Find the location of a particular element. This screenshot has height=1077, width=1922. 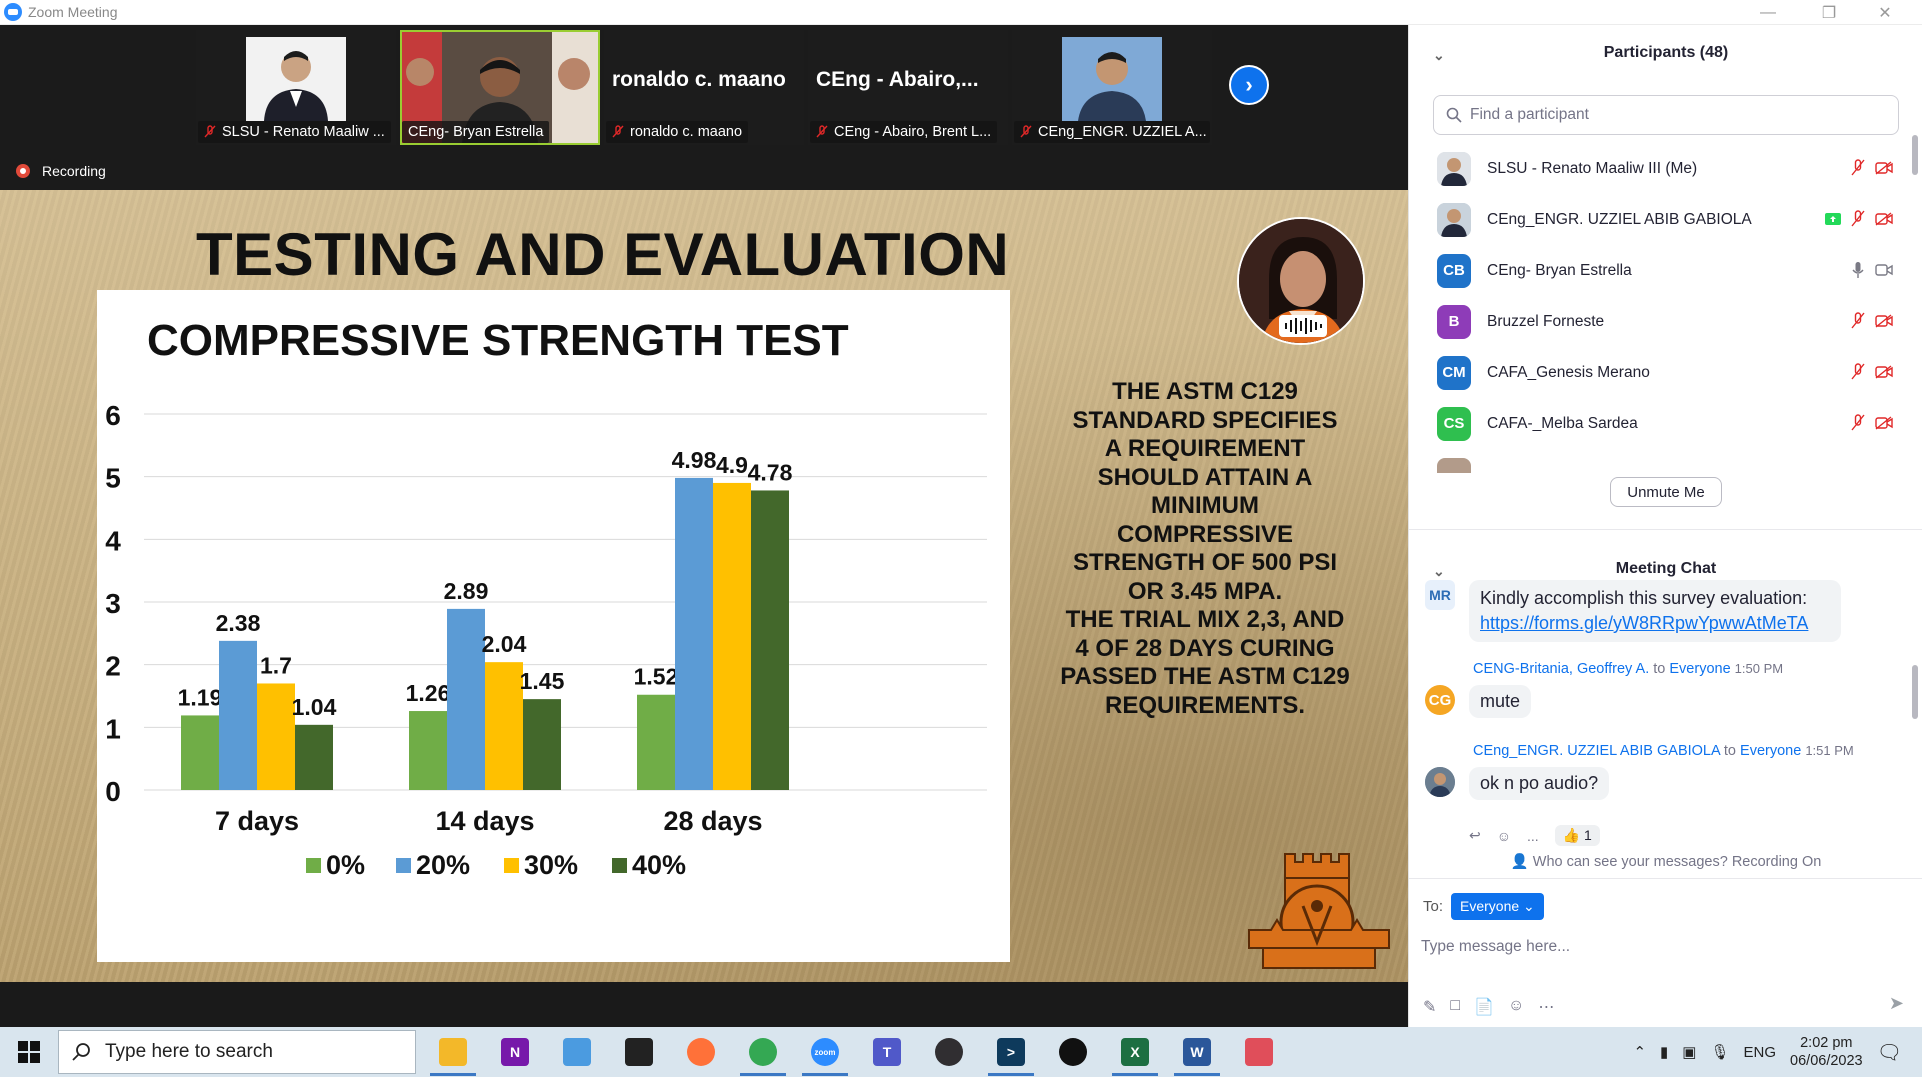

chrome-icon is located at coordinates (763, 1052).